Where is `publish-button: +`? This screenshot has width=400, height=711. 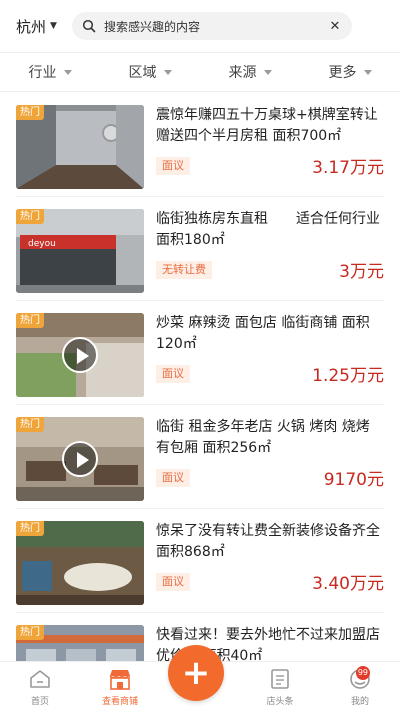
publish-button: + is located at coordinates (196, 673).